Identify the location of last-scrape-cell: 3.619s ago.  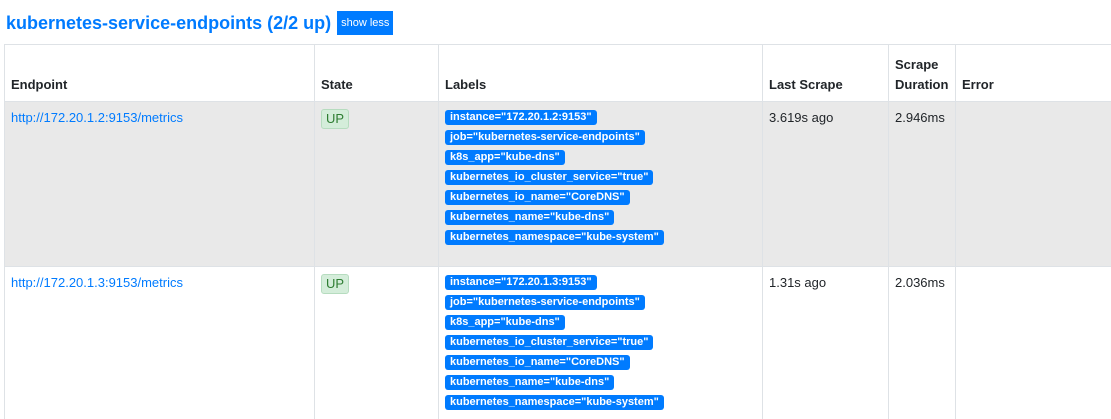
(825, 184).